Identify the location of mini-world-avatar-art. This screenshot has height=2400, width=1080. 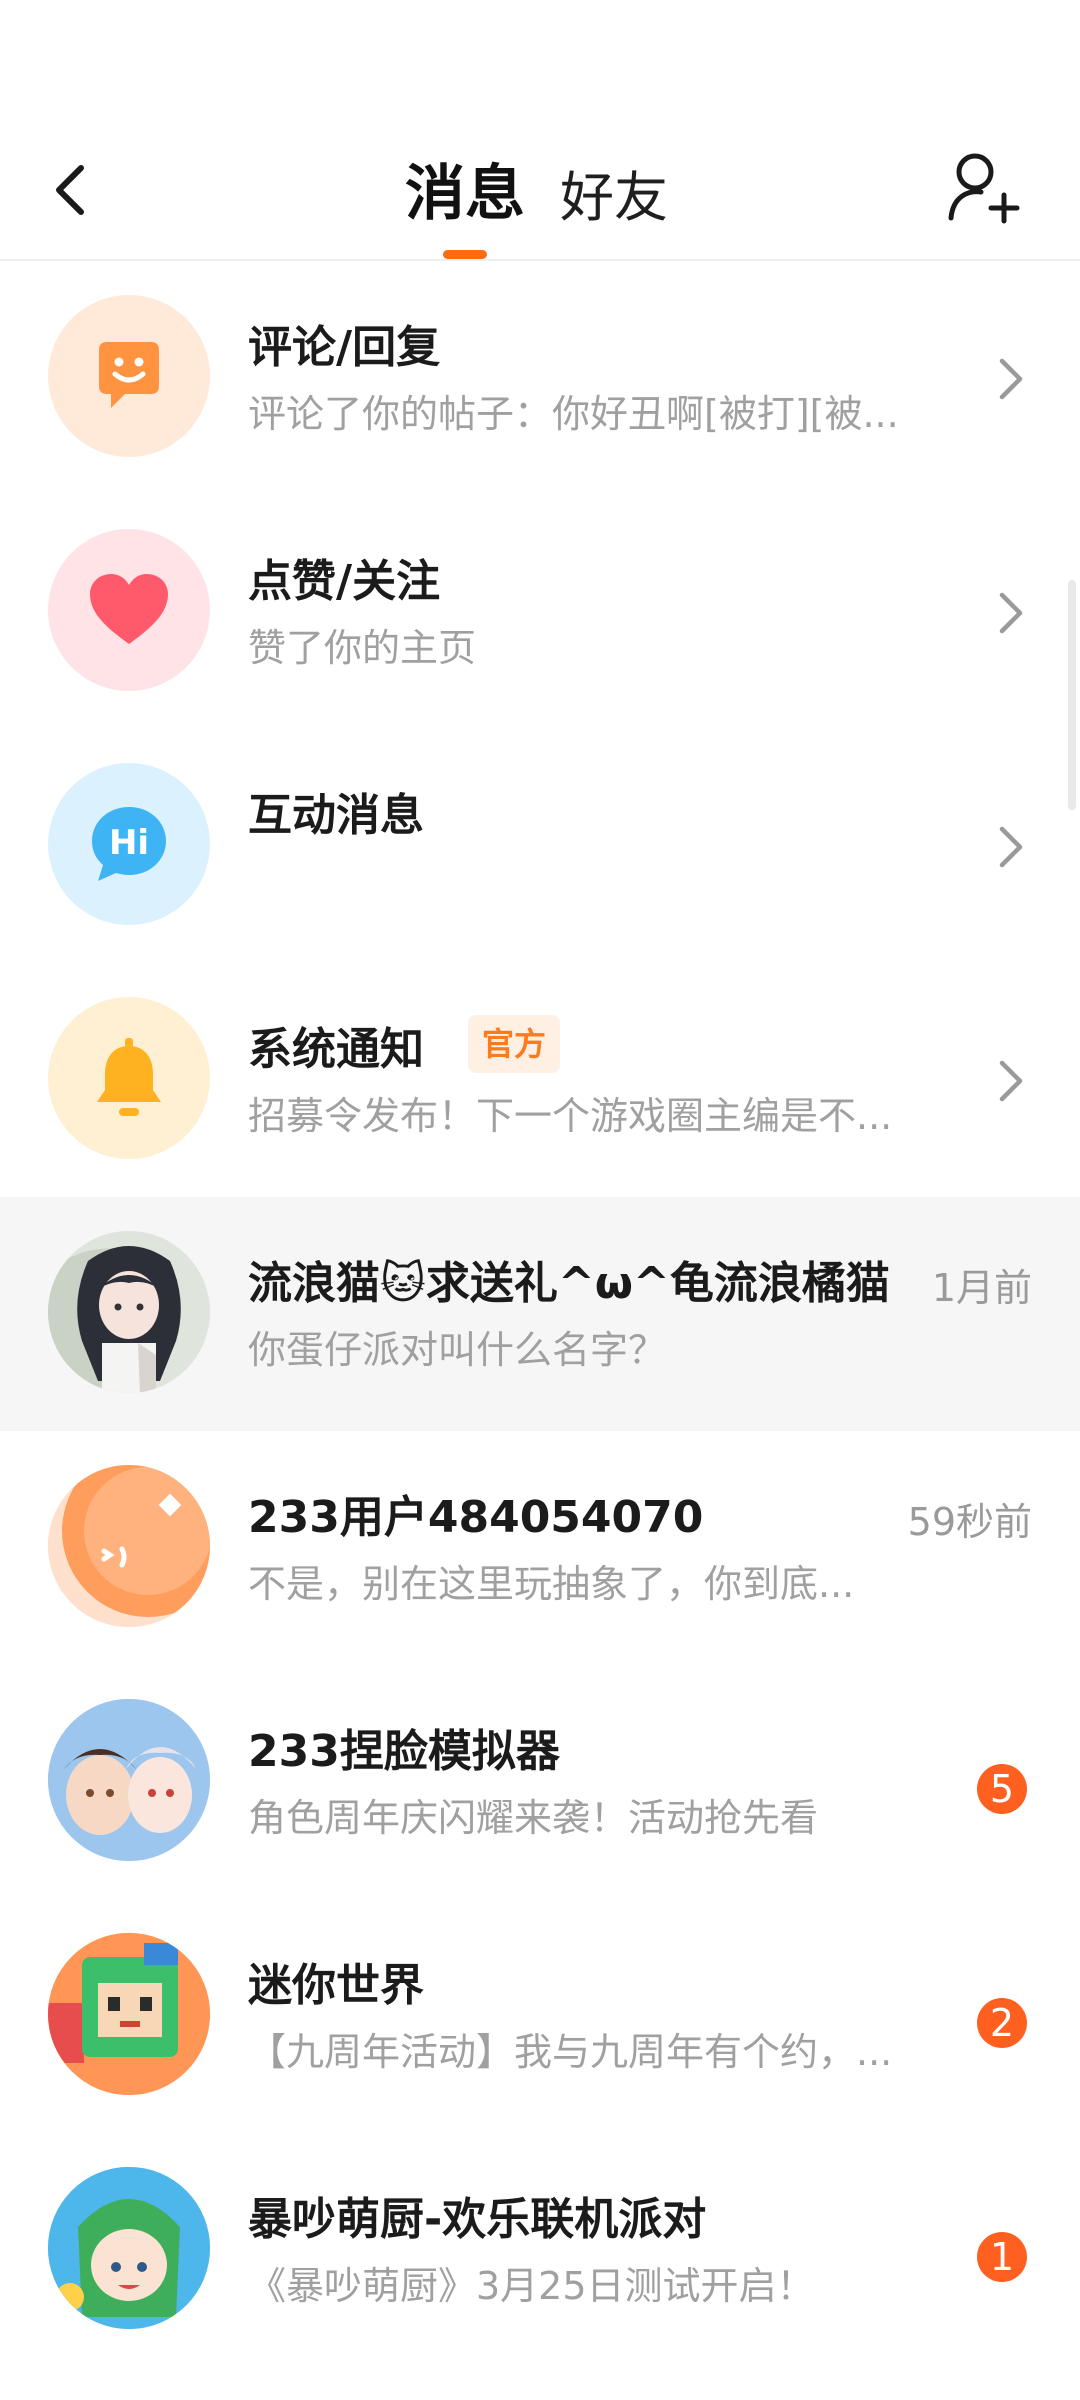
(129, 2014).